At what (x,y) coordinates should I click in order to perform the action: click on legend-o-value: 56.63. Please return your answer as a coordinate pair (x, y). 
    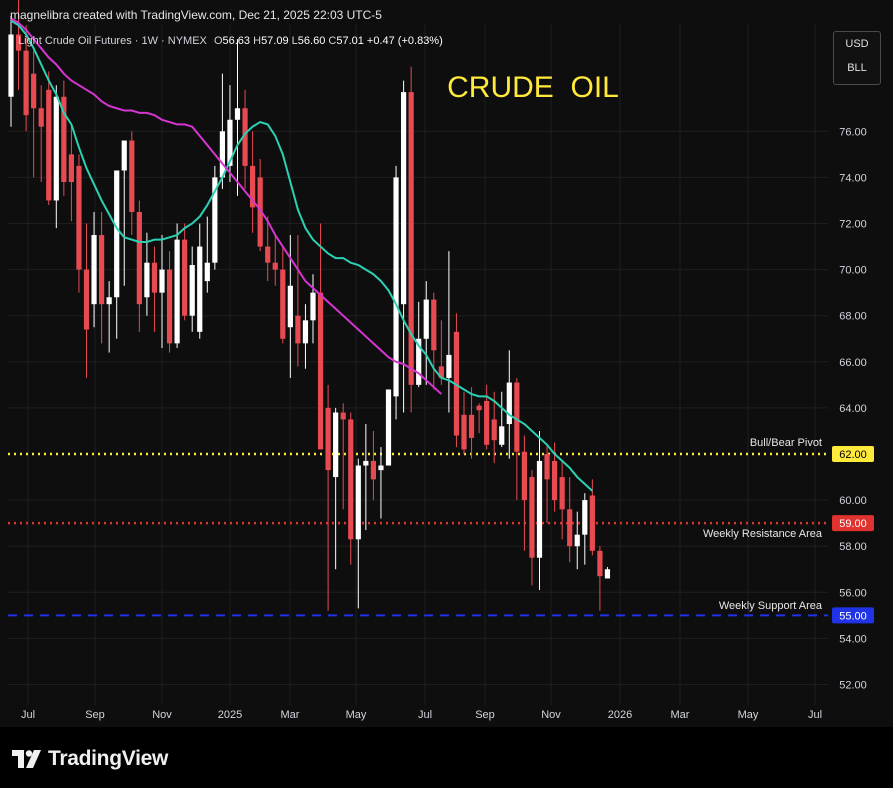
    Looking at the image, I should click on (236, 41).